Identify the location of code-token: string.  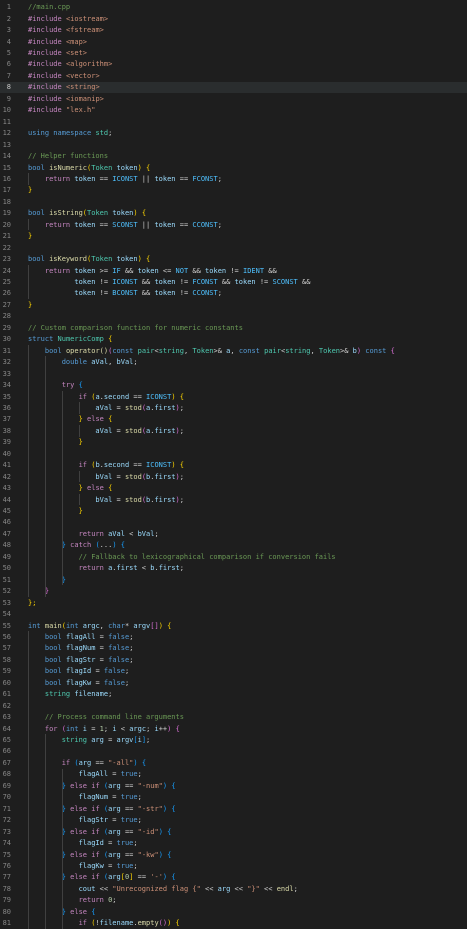
(51, 694).